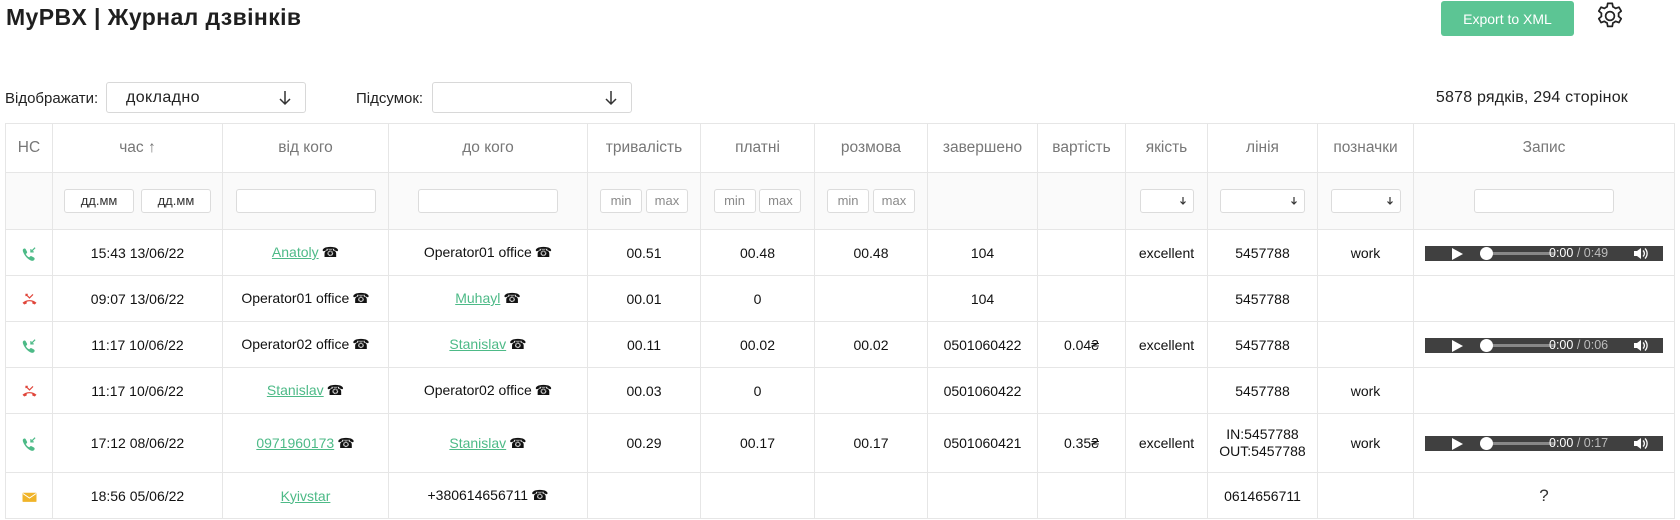 The height and width of the screenshot is (520, 1680). I want to click on missed-call-icon, so click(29, 299).